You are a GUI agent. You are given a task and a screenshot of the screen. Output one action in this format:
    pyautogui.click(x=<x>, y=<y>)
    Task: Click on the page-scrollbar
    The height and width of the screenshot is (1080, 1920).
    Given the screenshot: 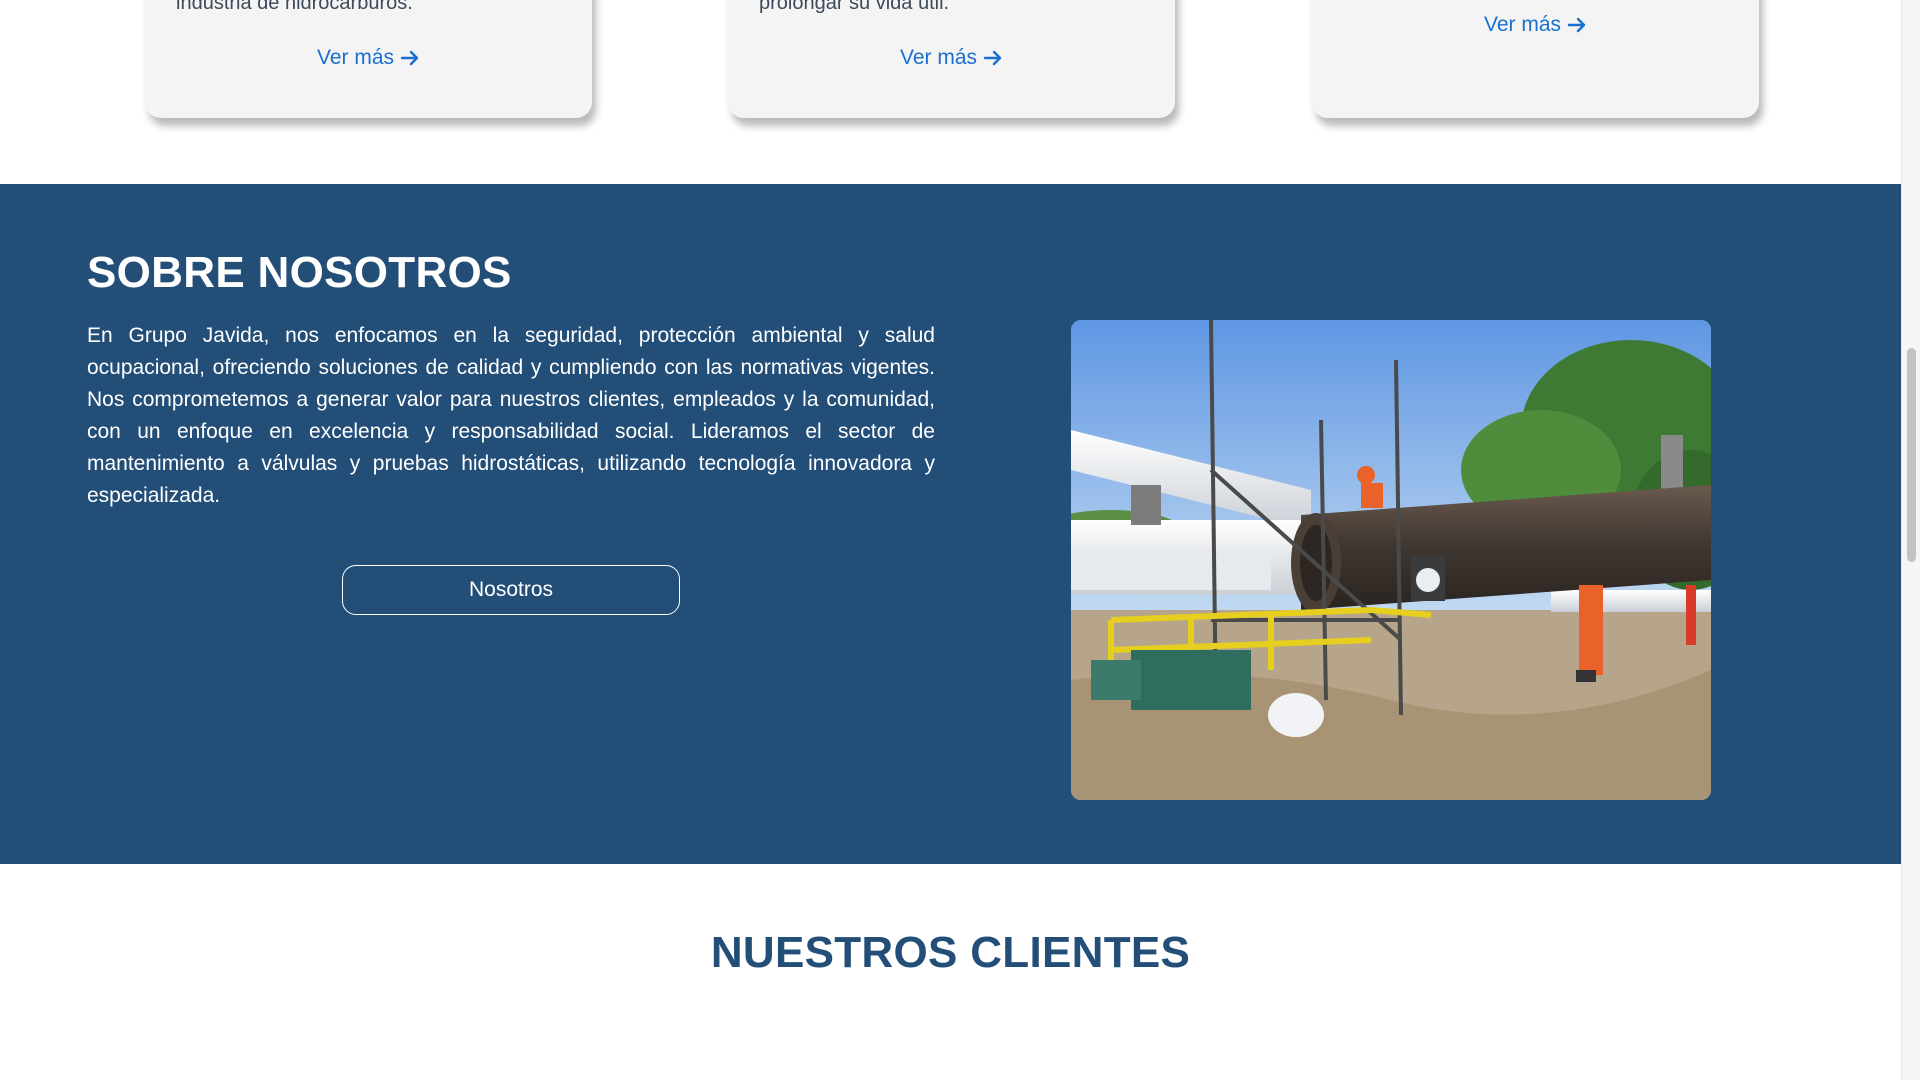 What is the action you would take?
    pyautogui.click(x=1910, y=540)
    